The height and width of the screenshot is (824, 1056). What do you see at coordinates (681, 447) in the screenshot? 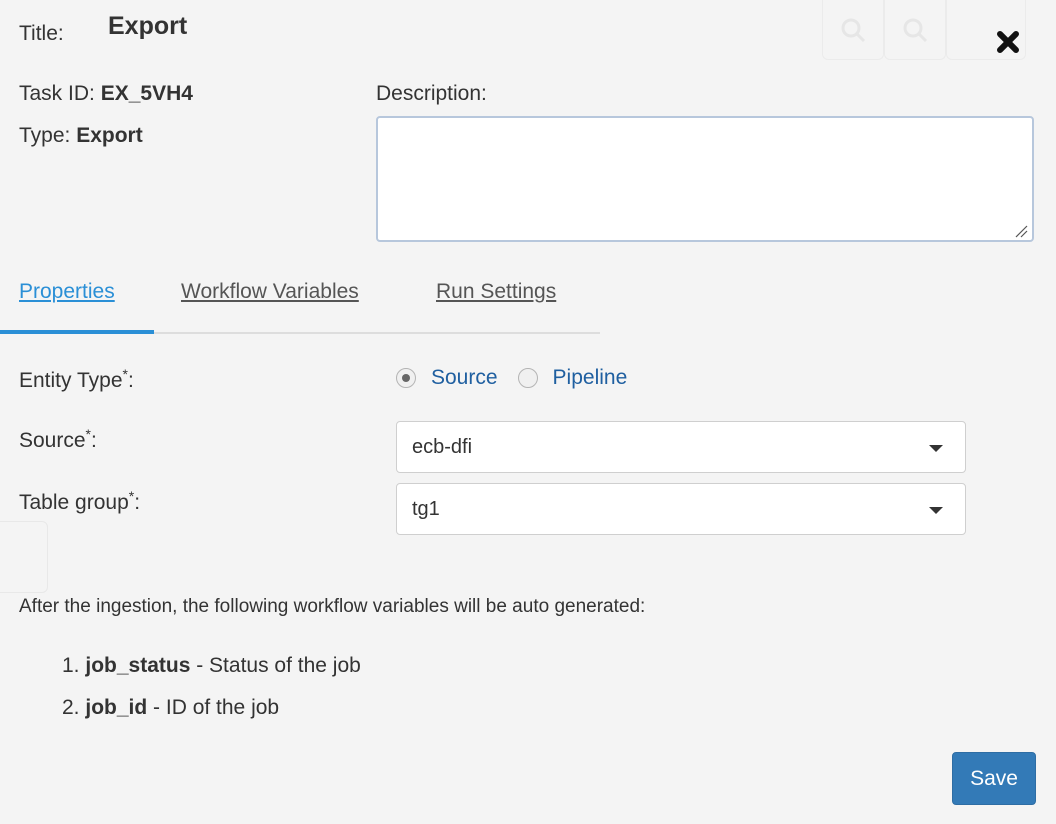
I see `source-select: ecb-dfi` at bounding box center [681, 447].